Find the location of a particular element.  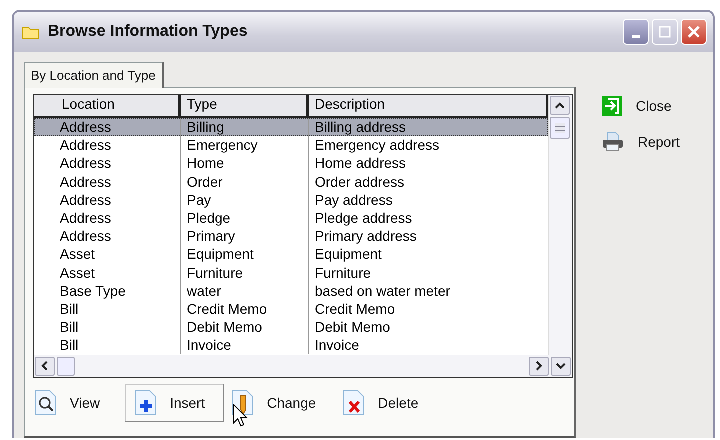

table-row: Address Pay Pay address is located at coordinates (291, 199).